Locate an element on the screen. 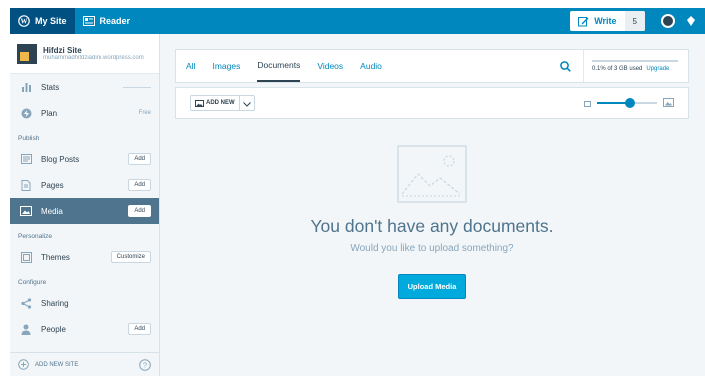  sidebar-item-label: Pages is located at coordinates (52, 185).